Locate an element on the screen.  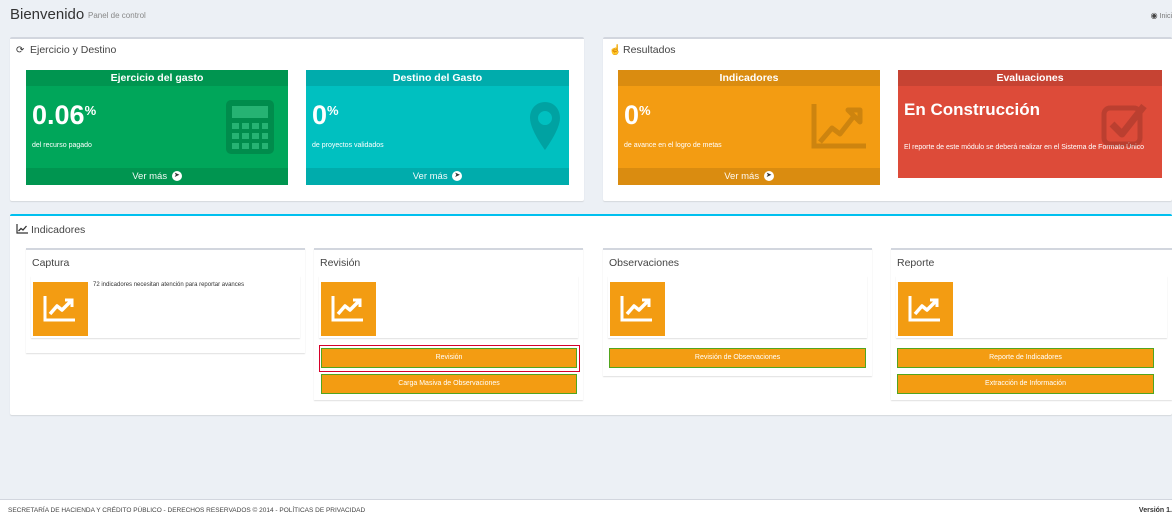
reporte-indicadores-button: Reporte de Indicadores is located at coordinates (1025, 358).